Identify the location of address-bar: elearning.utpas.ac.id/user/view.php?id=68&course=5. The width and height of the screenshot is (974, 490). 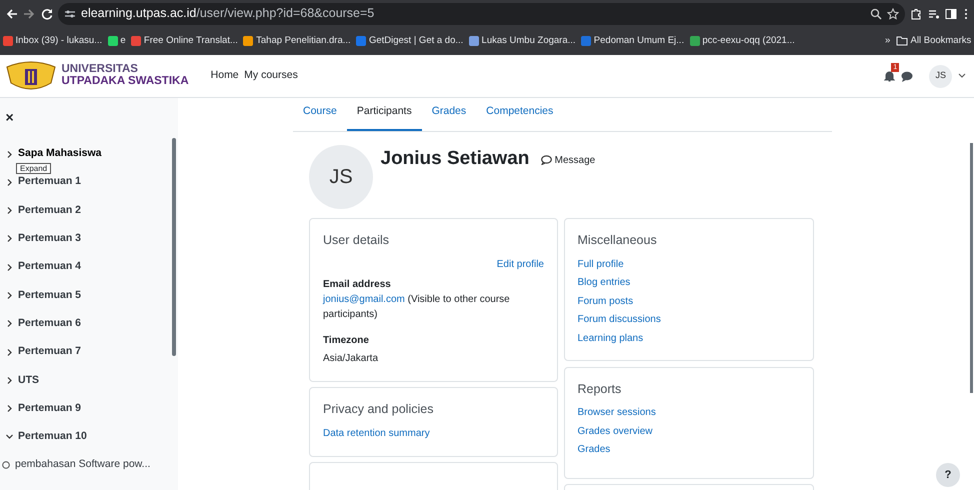
(481, 13).